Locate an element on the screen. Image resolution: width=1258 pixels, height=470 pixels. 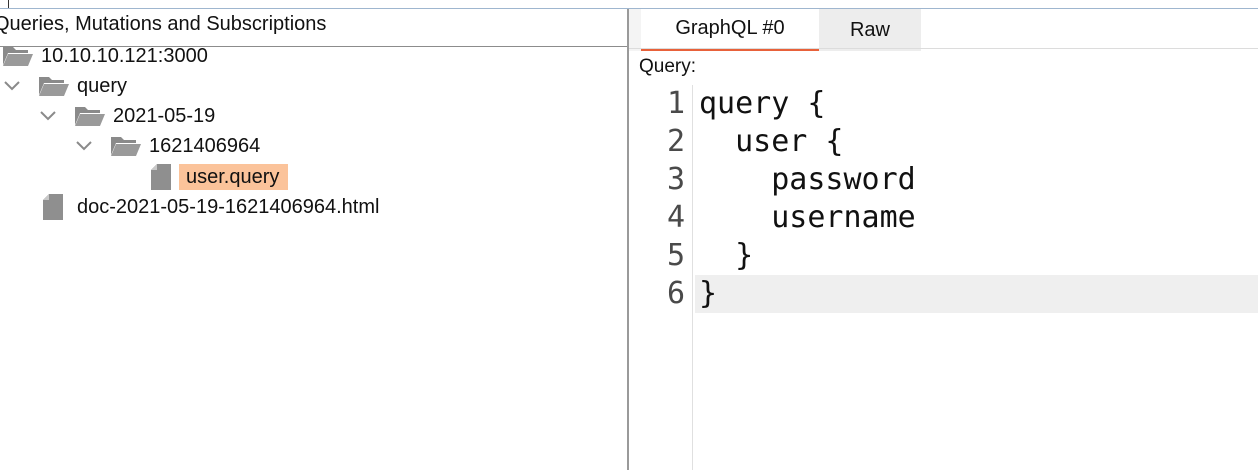
line-number: 3 is located at coordinates (675, 179).